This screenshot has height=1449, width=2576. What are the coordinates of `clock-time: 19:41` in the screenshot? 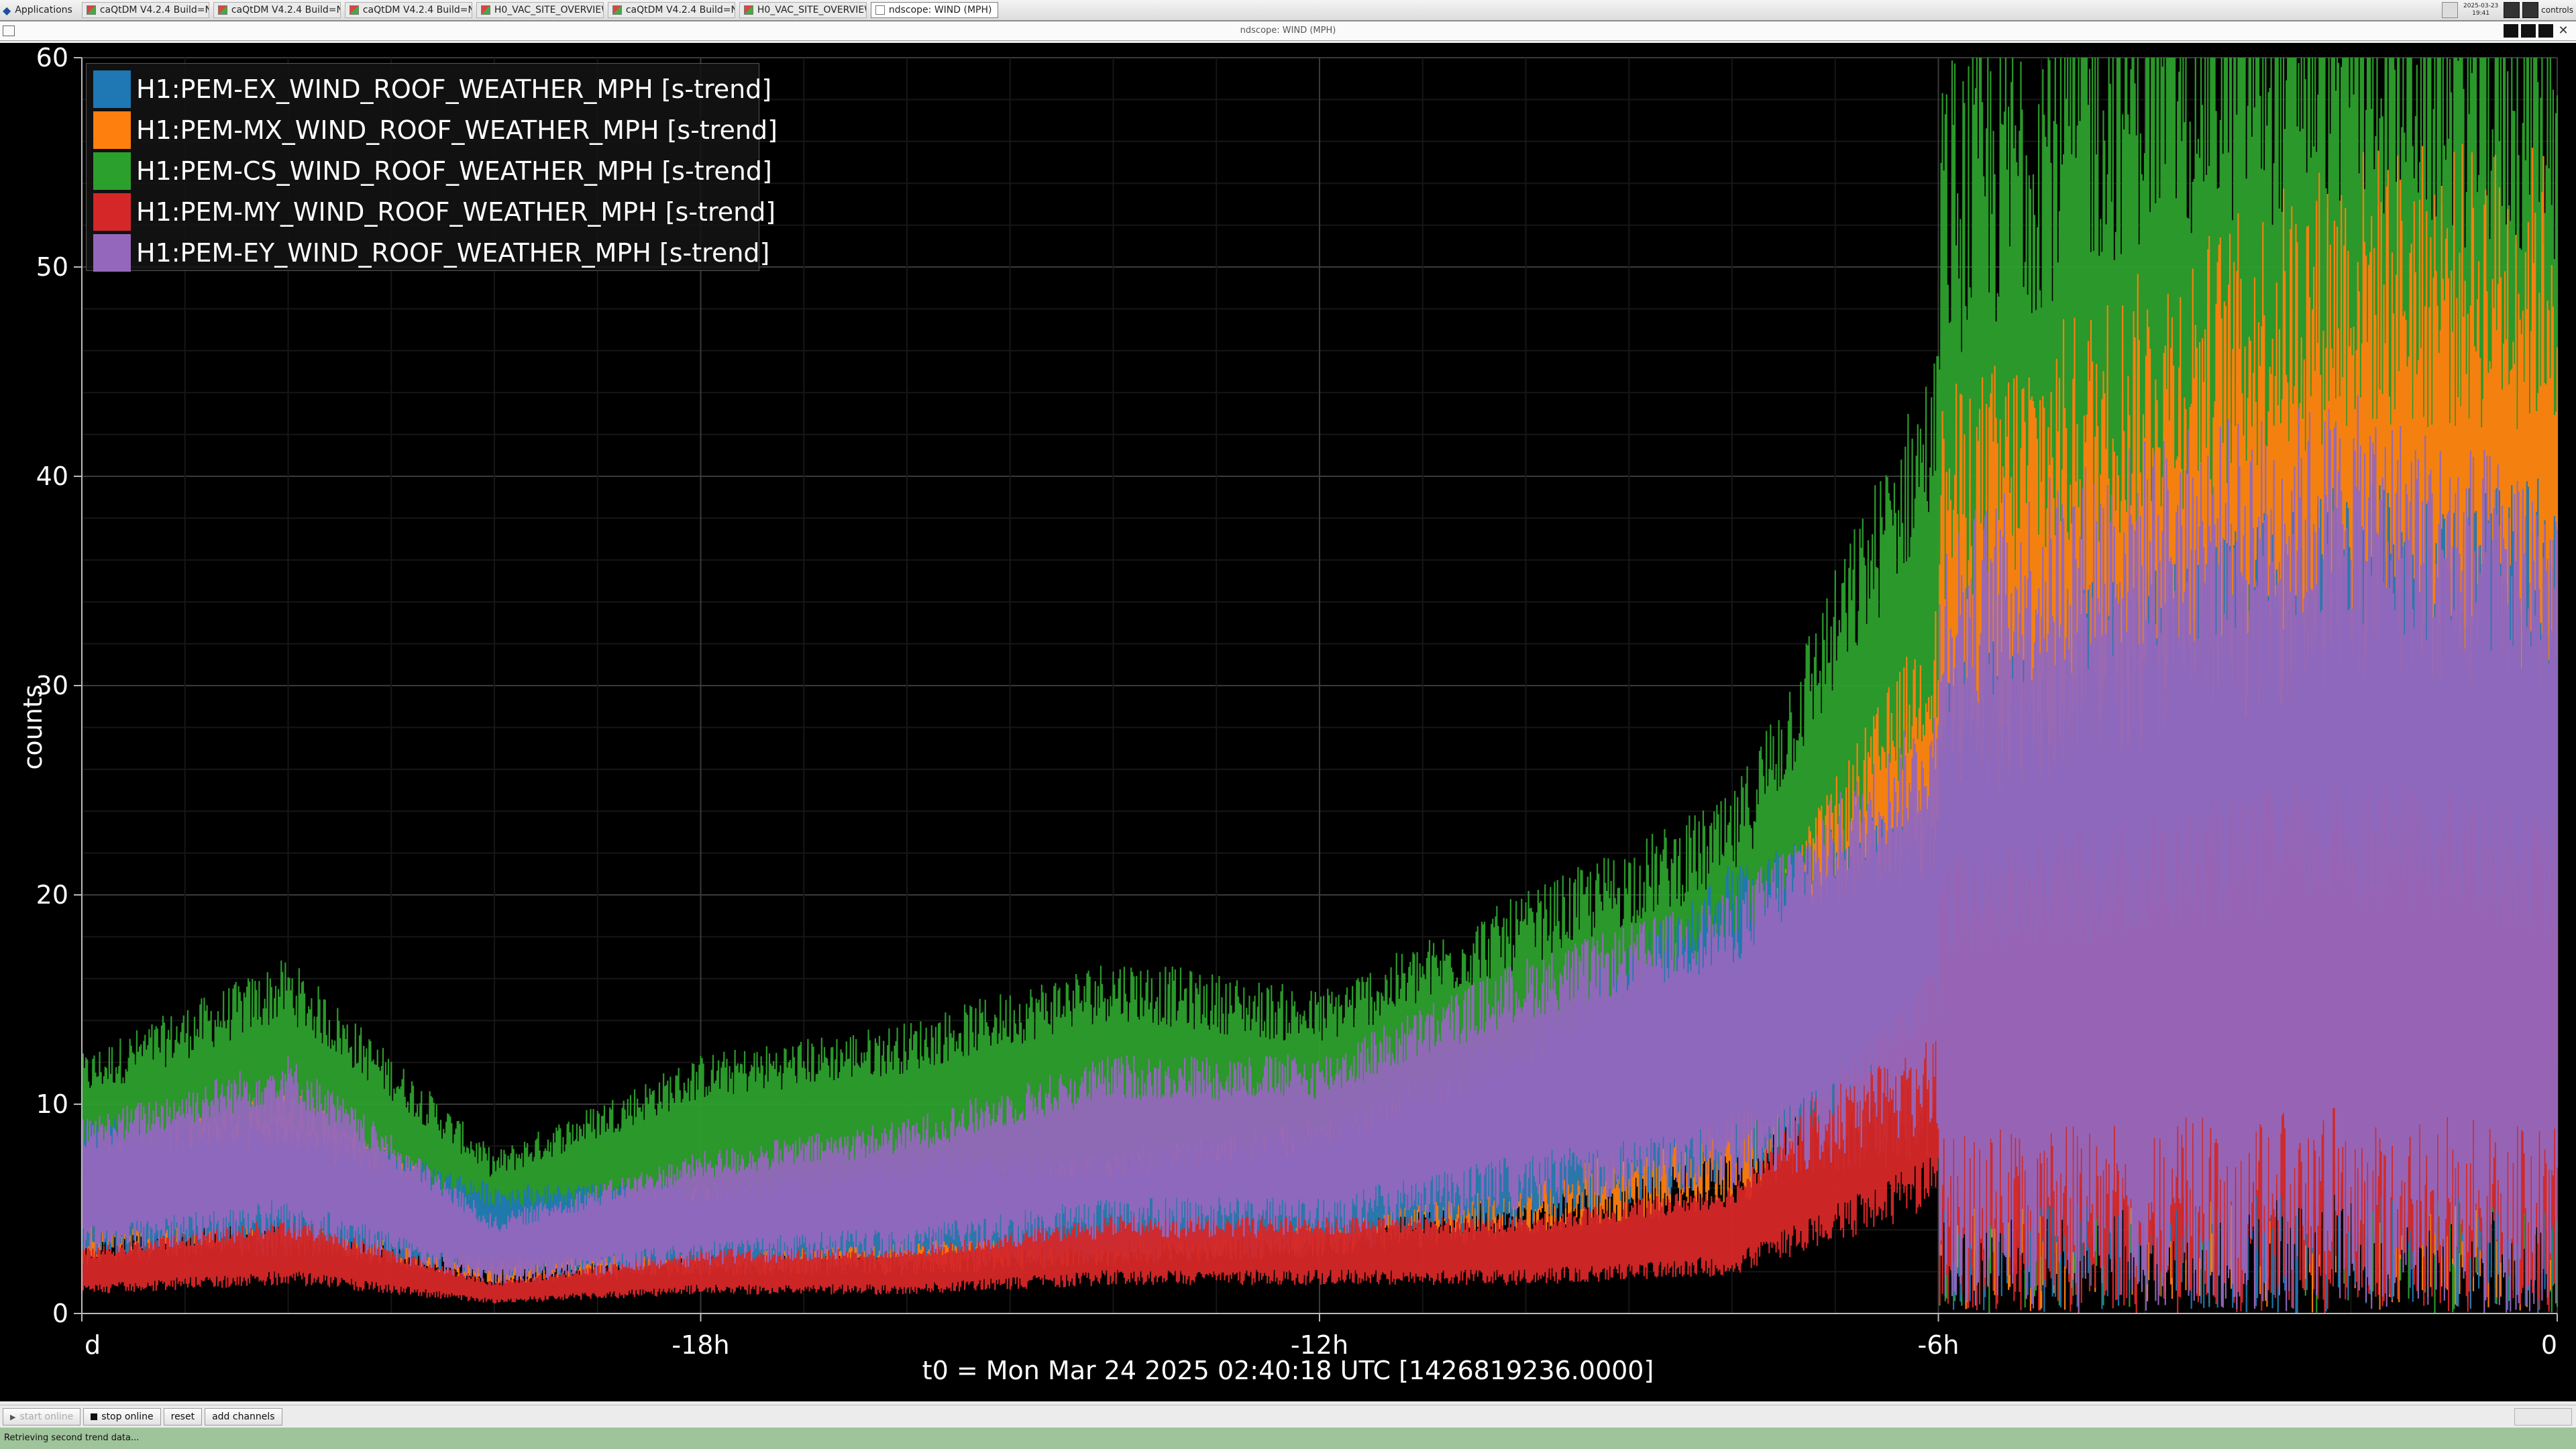 It's located at (2481, 13).